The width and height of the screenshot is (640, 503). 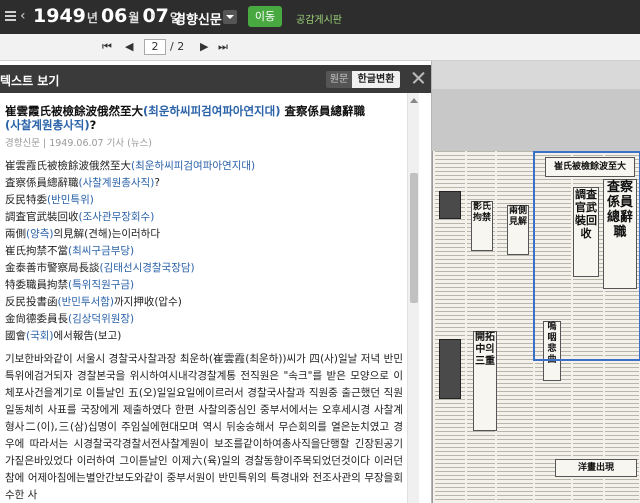 I want to click on year-value: 1949, so click(x=59, y=16).